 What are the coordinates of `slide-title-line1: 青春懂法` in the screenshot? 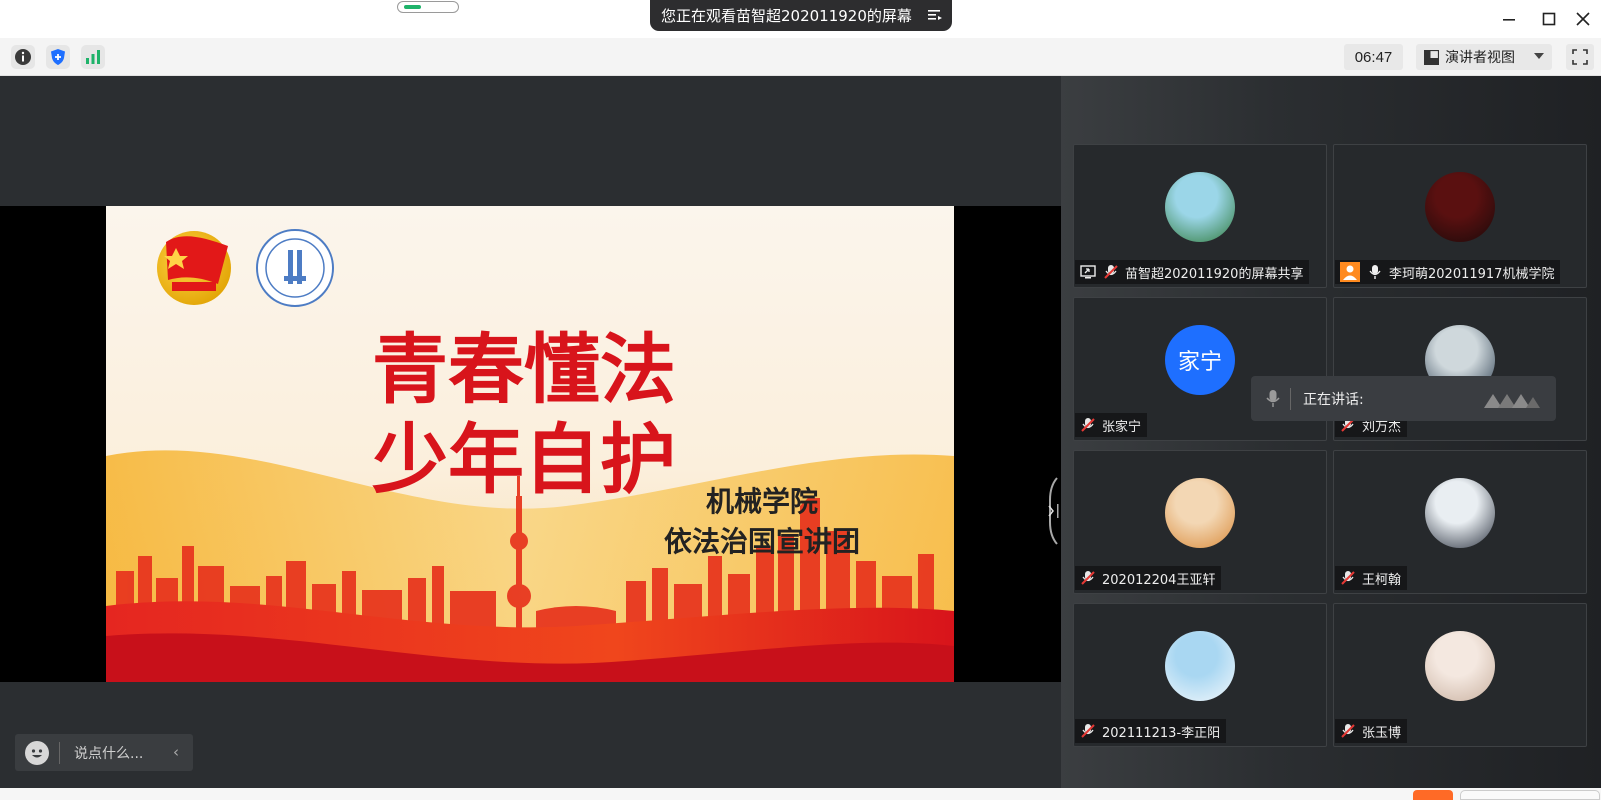 It's located at (524, 369).